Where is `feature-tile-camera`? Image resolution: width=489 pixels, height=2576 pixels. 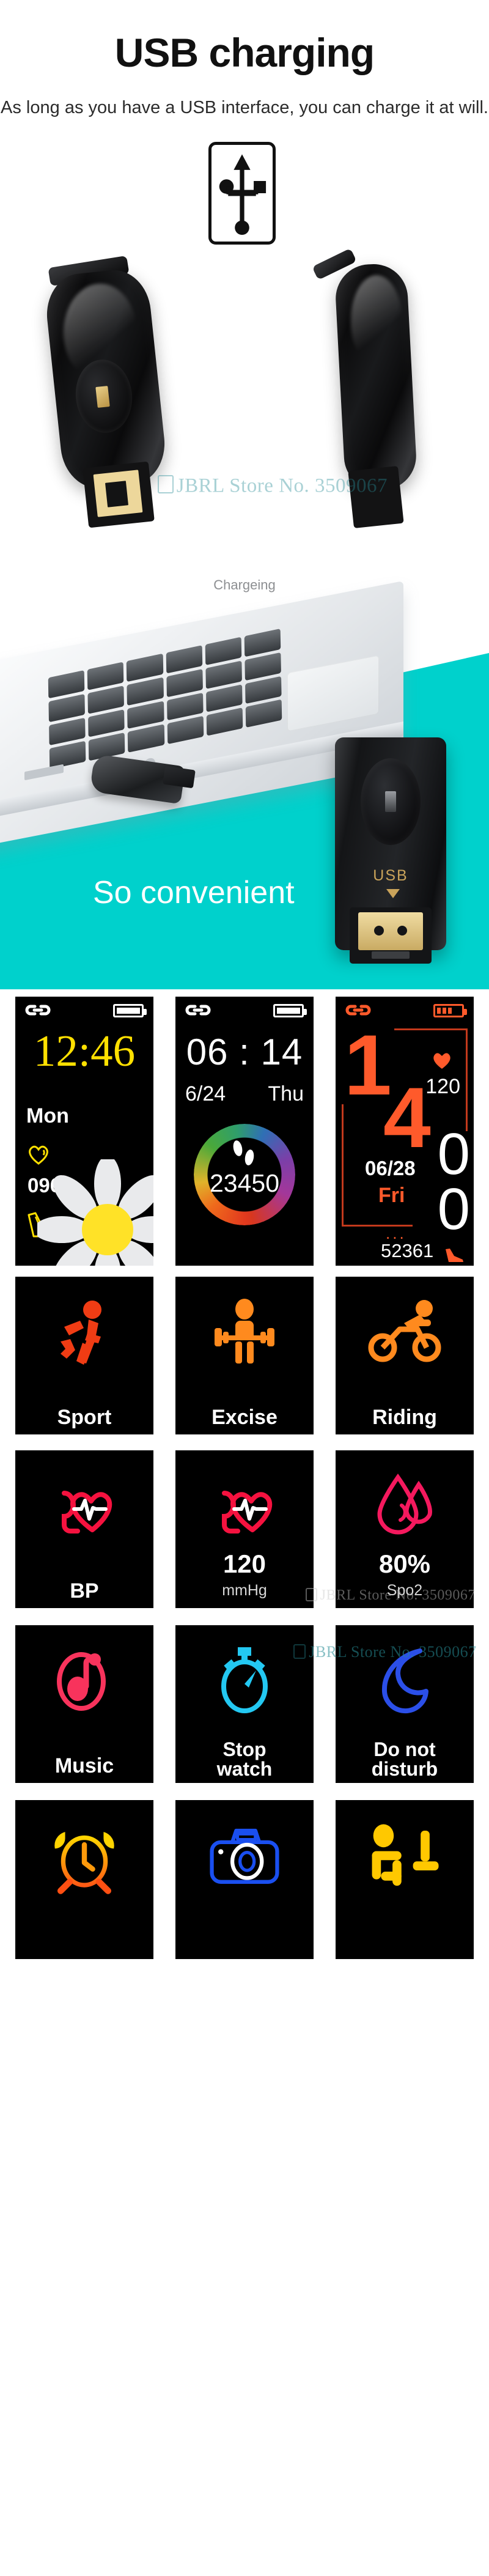 feature-tile-camera is located at coordinates (244, 1879).